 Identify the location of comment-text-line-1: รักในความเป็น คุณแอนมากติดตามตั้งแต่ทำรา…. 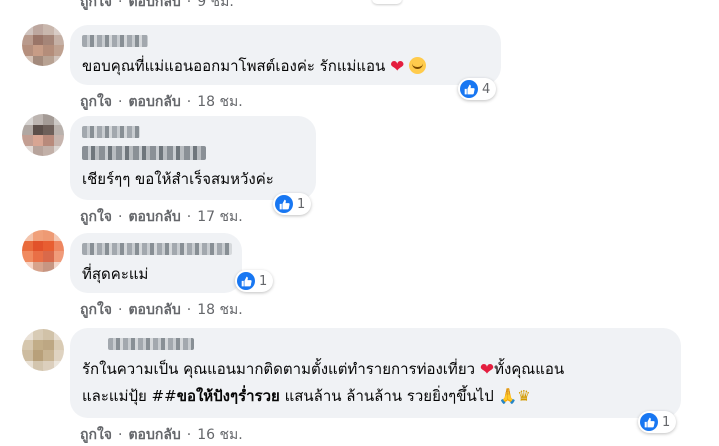
(323, 370).